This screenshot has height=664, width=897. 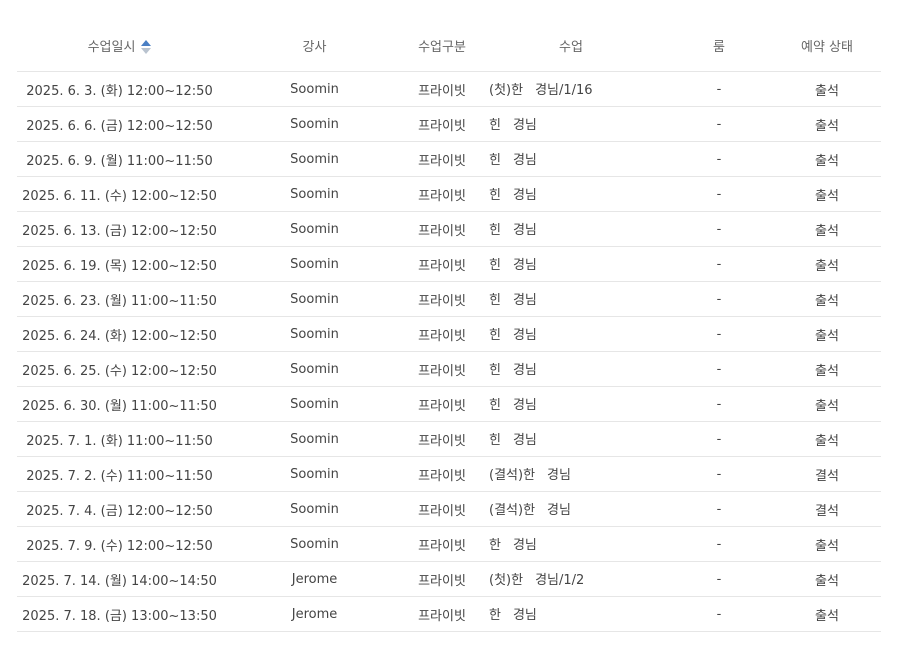 I want to click on sort-icon, so click(x=146, y=47).